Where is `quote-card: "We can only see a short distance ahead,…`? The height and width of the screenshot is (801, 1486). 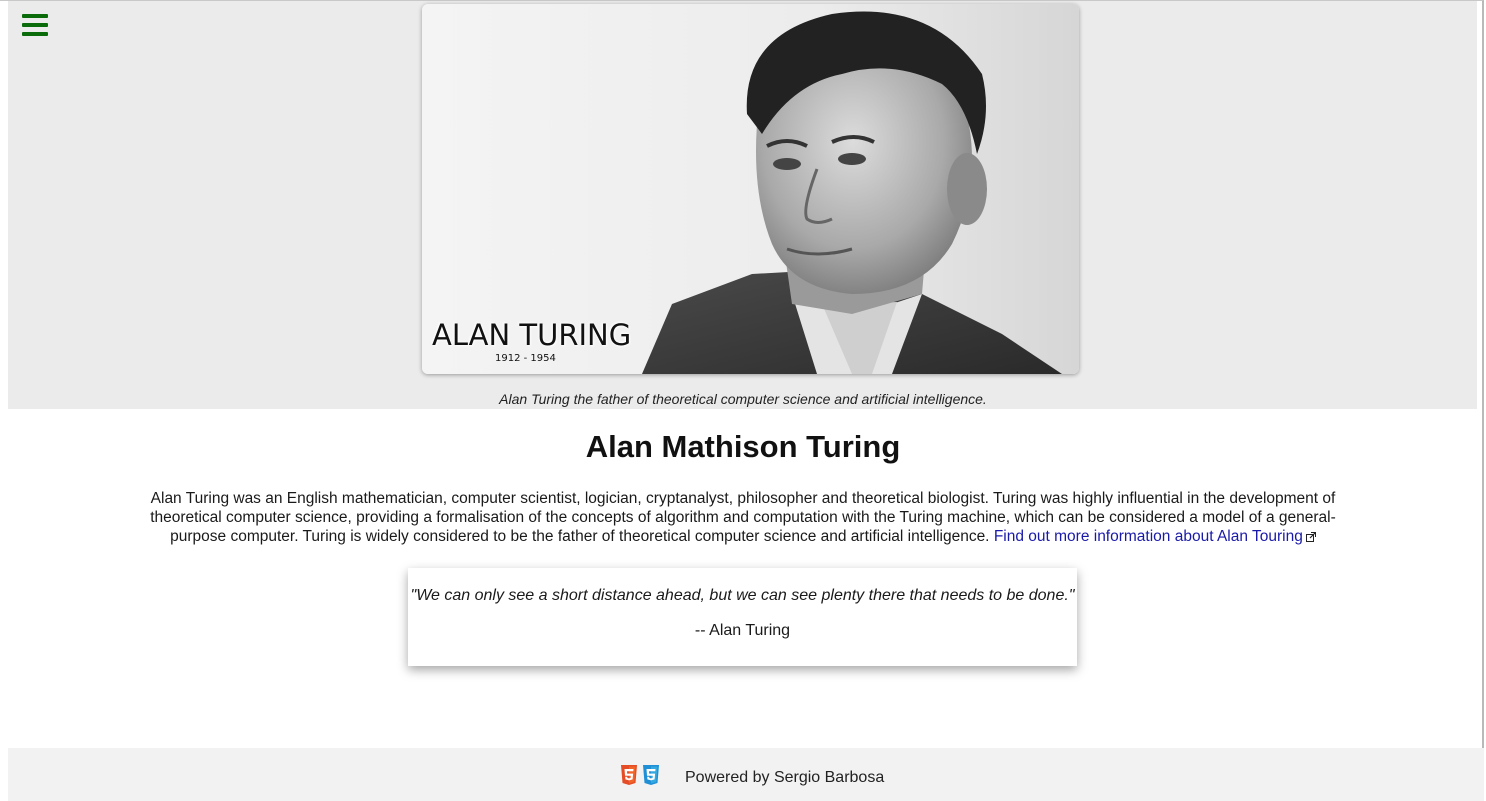
quote-card: "We can only see a short distance ahead,… is located at coordinates (742, 617).